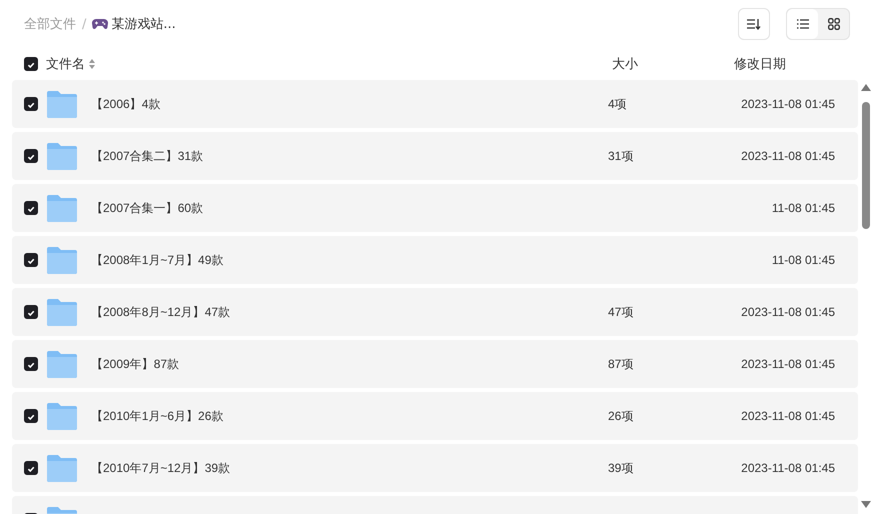  I want to click on scrollbar-thumb, so click(866, 165).